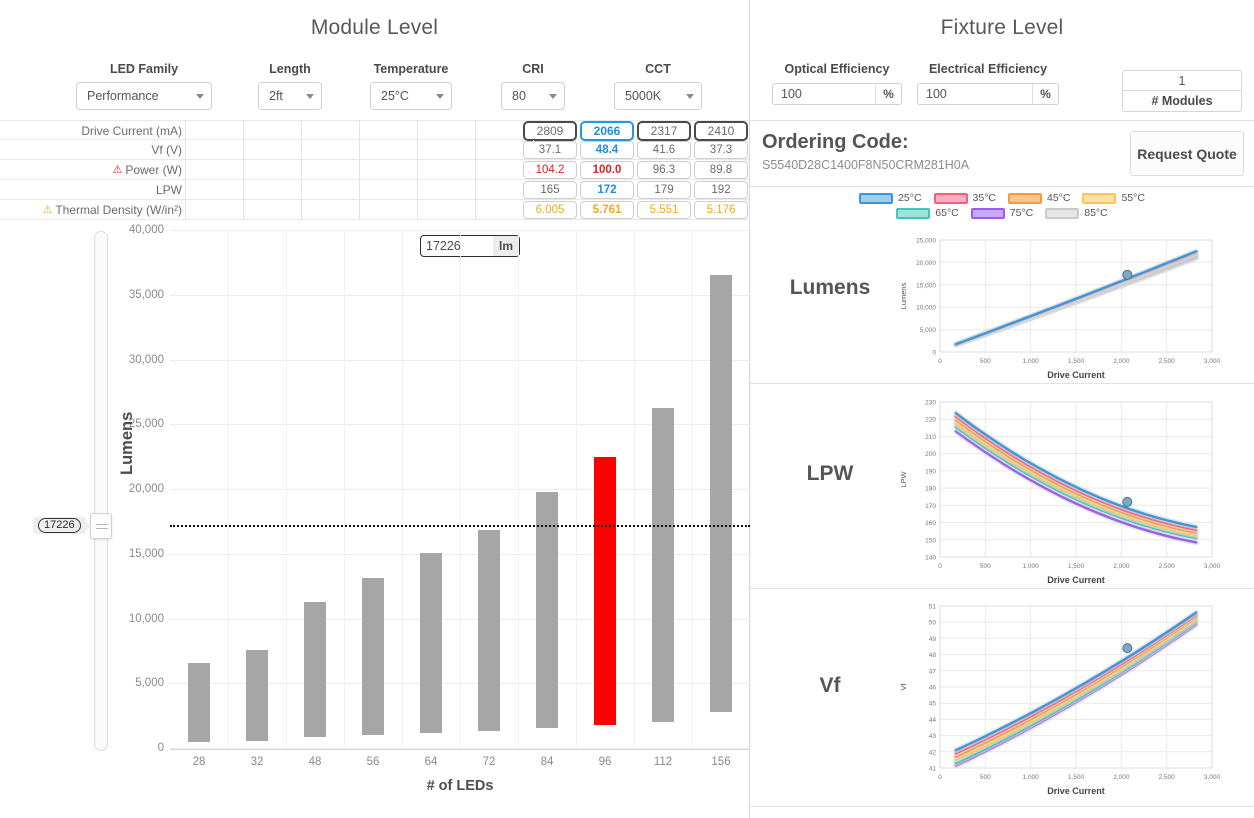 The image size is (1254, 818). What do you see at coordinates (101, 491) in the screenshot?
I see `lumen-slider-track` at bounding box center [101, 491].